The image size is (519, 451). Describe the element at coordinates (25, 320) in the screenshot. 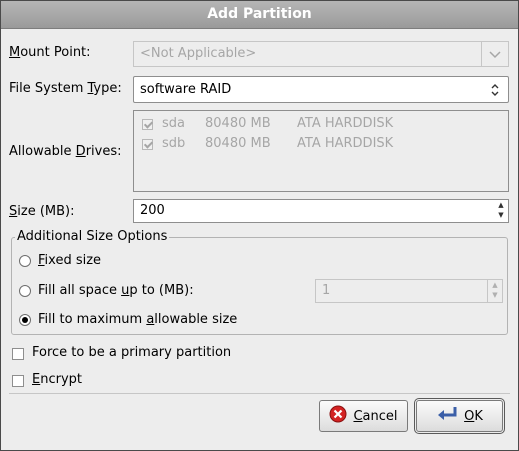

I see `fill-max-radio` at that location.